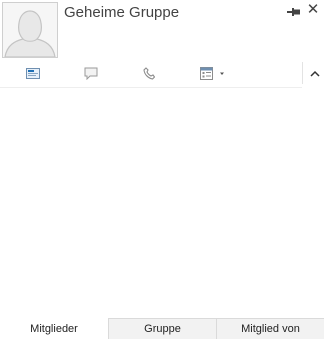 The height and width of the screenshot is (339, 324). What do you see at coordinates (315, 73) in the screenshot?
I see `chevron-up-icon` at bounding box center [315, 73].